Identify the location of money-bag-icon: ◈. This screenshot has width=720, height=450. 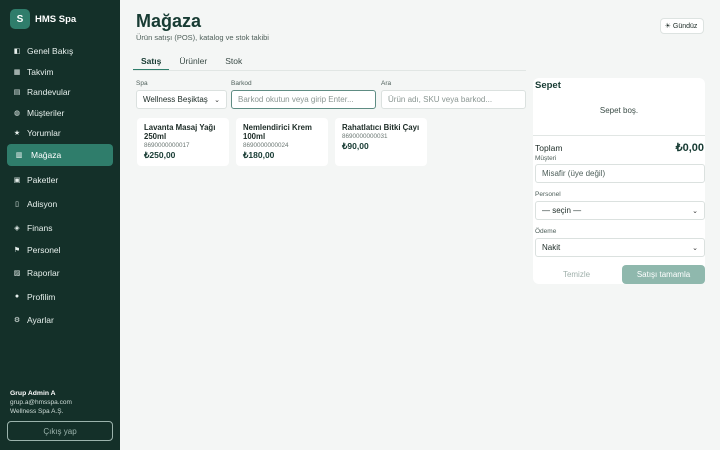
(17, 228).